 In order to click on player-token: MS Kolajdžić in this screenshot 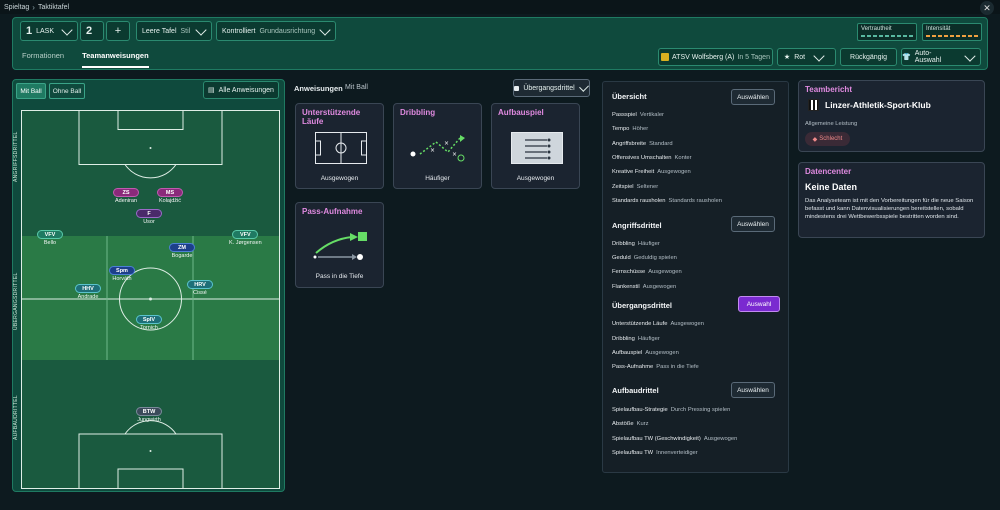, I will do `click(170, 196)`.